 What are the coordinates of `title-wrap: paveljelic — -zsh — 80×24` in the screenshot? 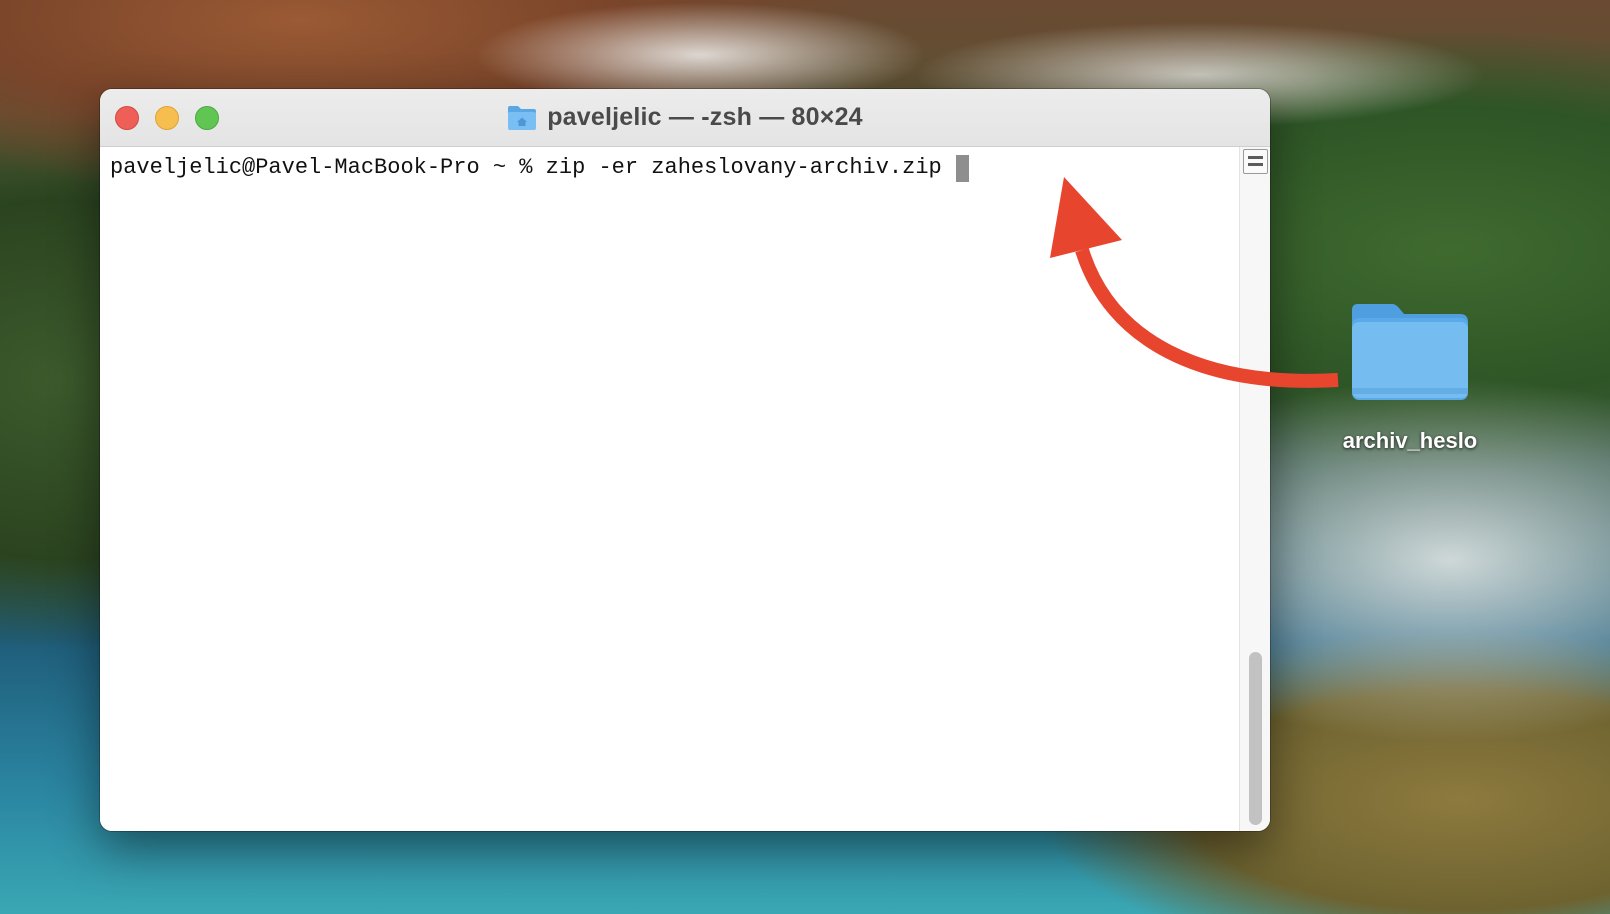 It's located at (685, 117).